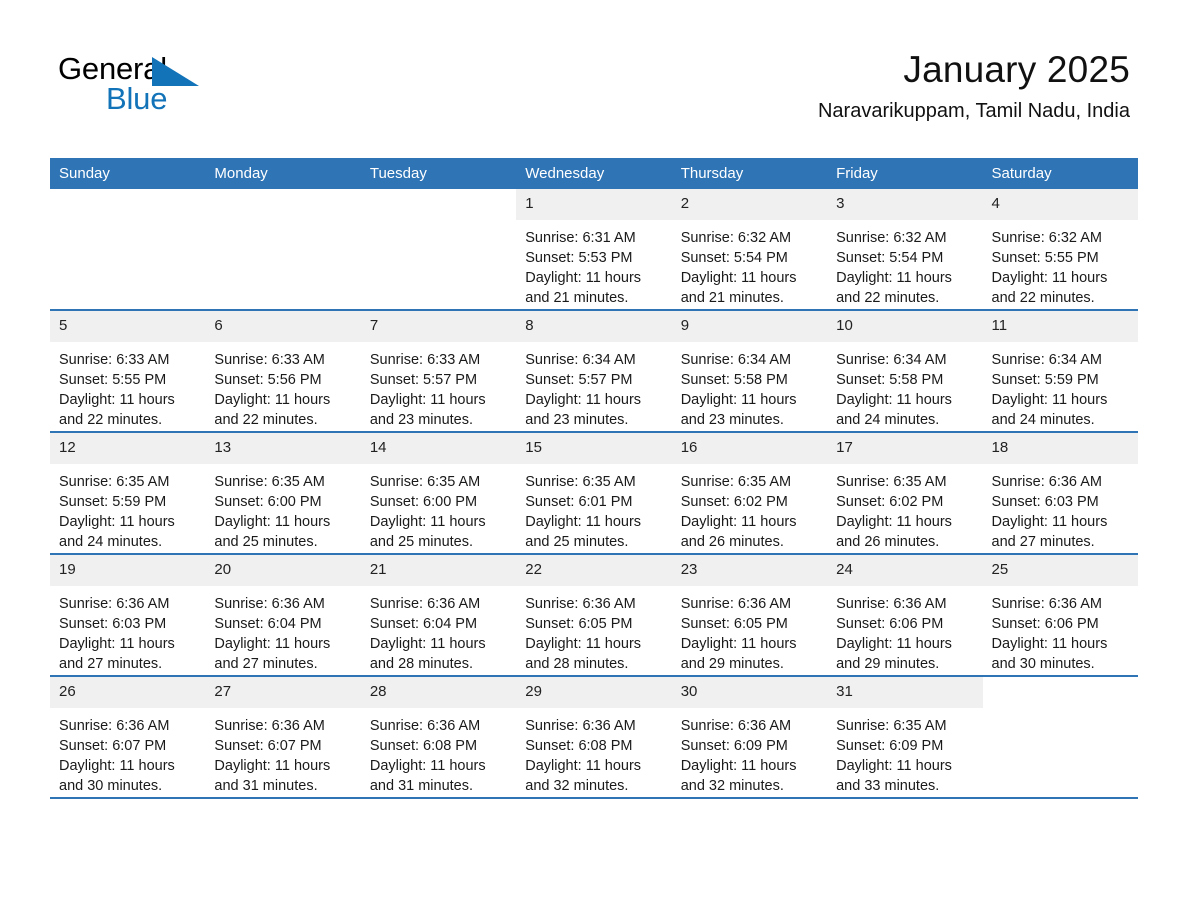 This screenshot has height=918, width=1188. What do you see at coordinates (1060, 204) in the screenshot?
I see `day-number: 4` at bounding box center [1060, 204].